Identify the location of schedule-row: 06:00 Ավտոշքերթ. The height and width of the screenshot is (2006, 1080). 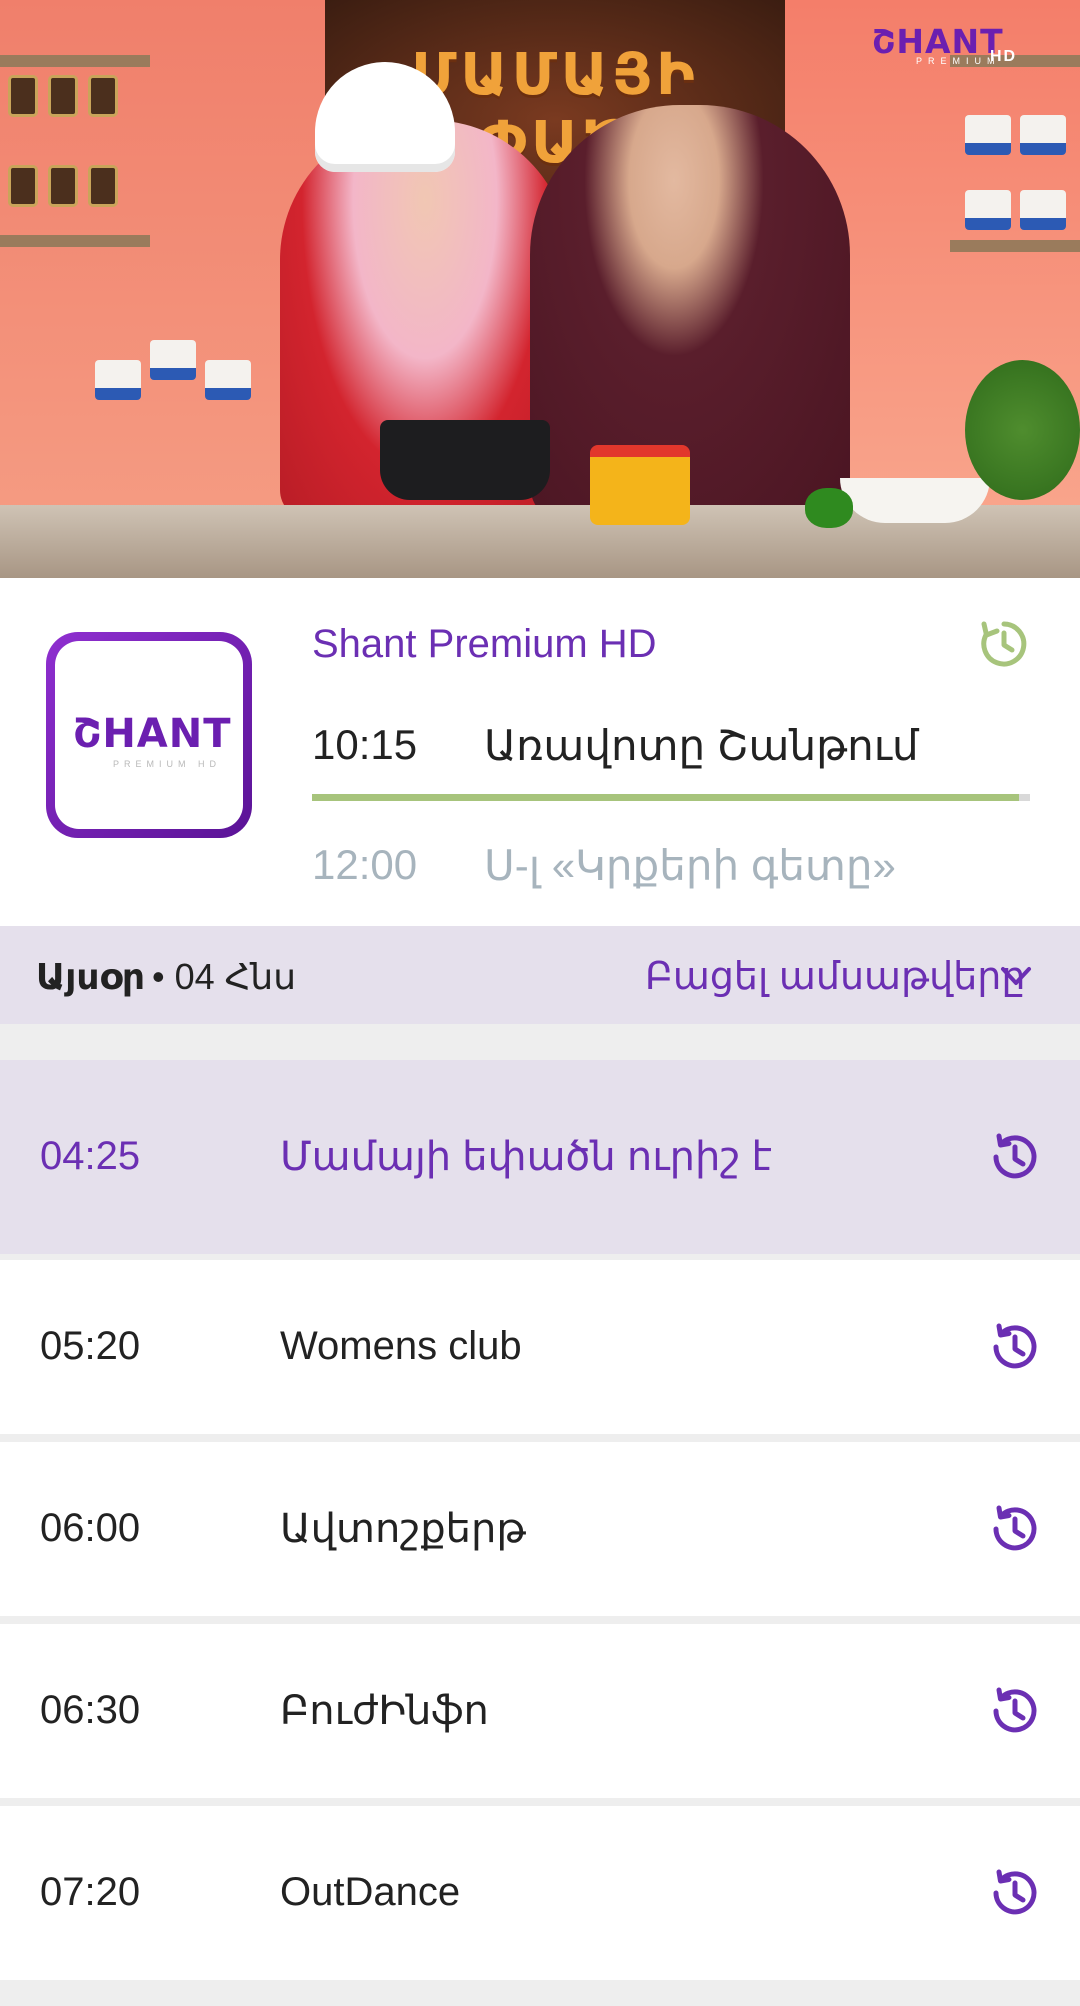
(540, 1529).